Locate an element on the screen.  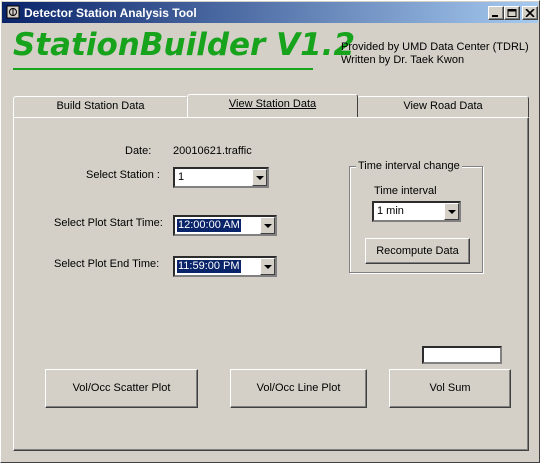
tab-label: Build Station Data is located at coordinates (100, 106).